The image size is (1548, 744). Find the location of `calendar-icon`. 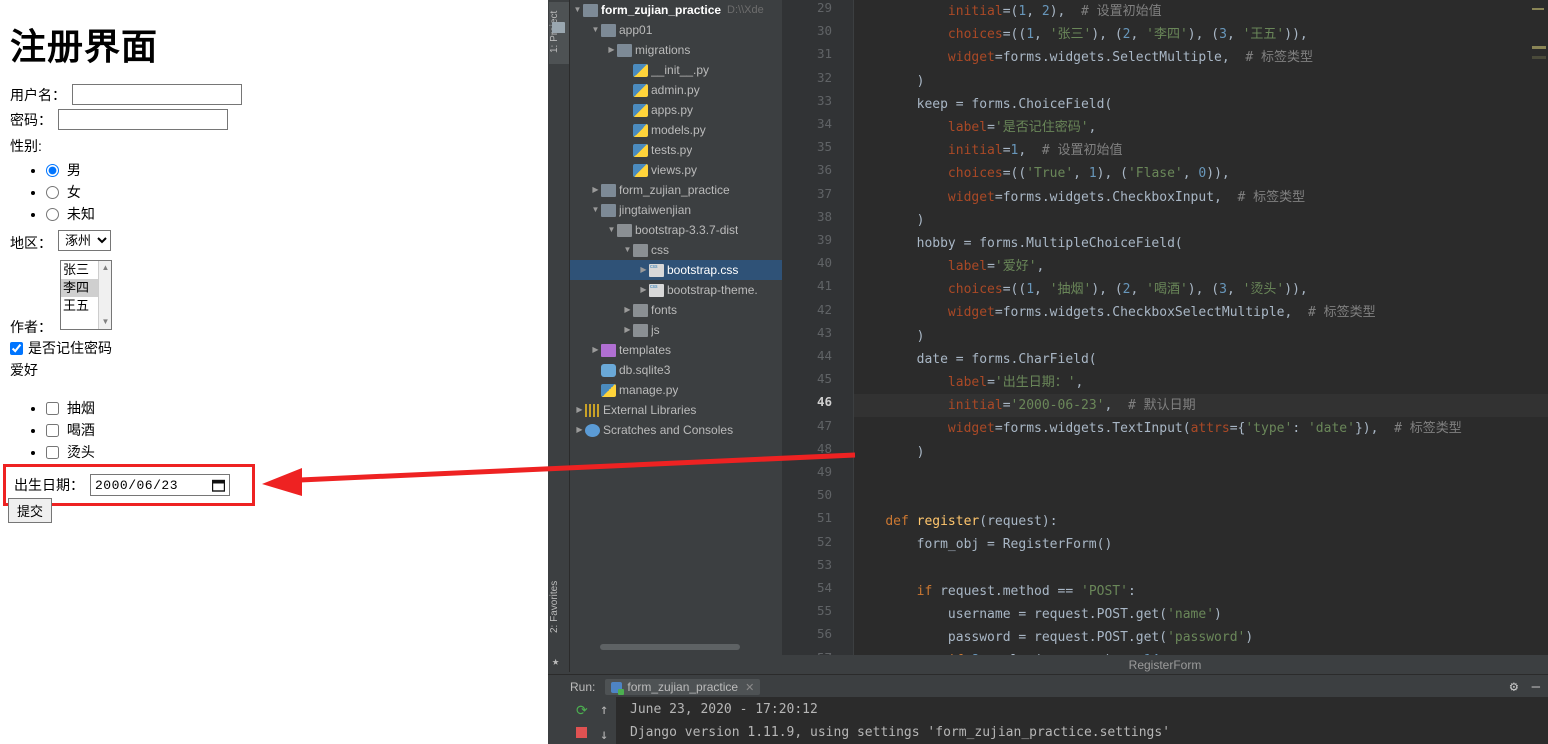

calendar-icon is located at coordinates (218, 485).